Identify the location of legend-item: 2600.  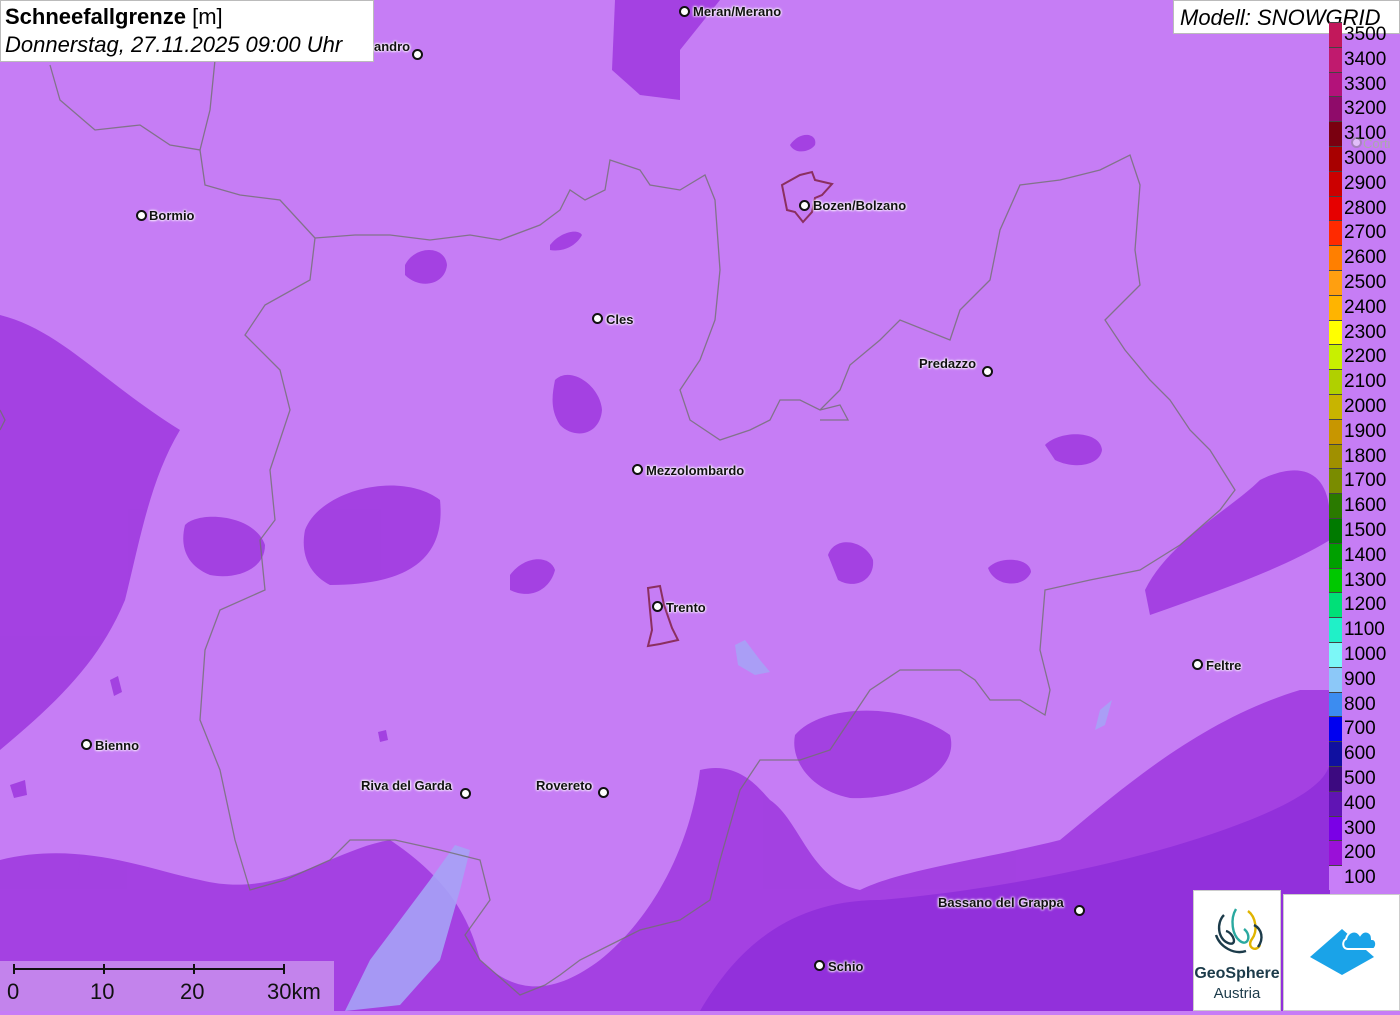
(1364, 258).